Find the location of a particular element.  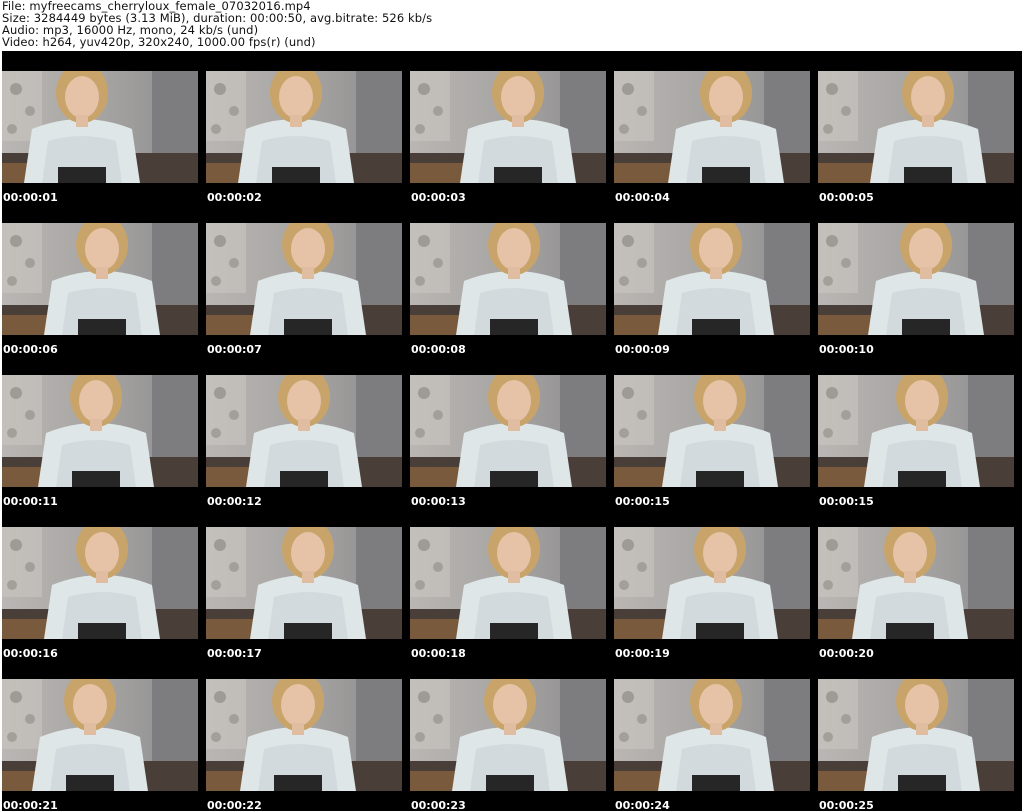

frame-timestamp: 00:00:05 is located at coordinates (846, 197).